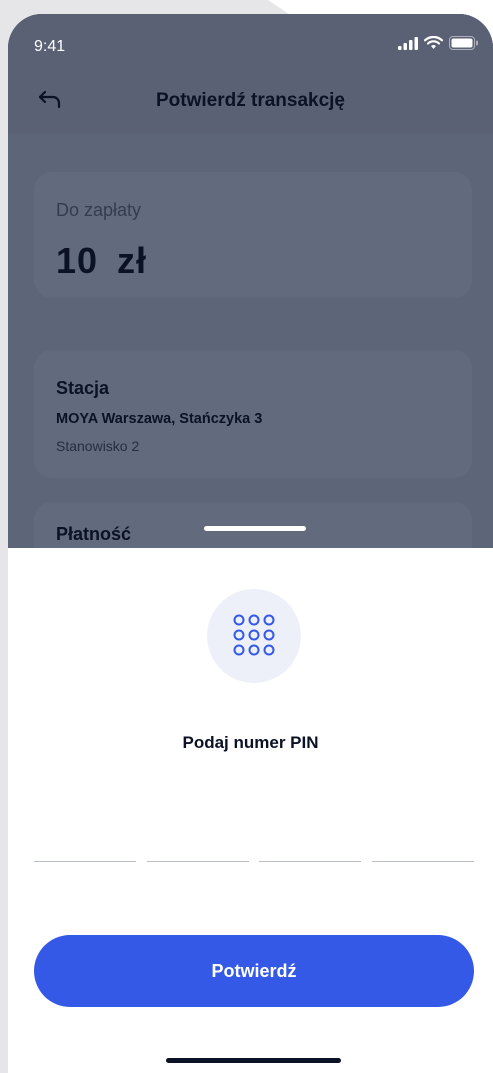  I want to click on pin-prompt: Podaj numer PIN, so click(250, 742).